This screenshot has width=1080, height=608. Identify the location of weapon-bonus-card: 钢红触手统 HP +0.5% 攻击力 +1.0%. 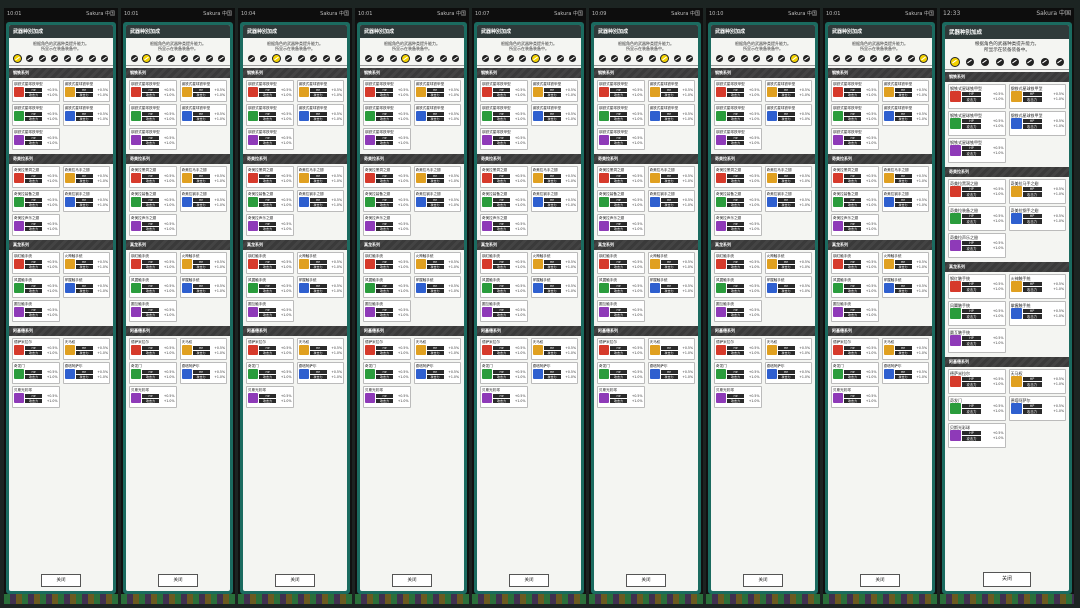
(36, 263).